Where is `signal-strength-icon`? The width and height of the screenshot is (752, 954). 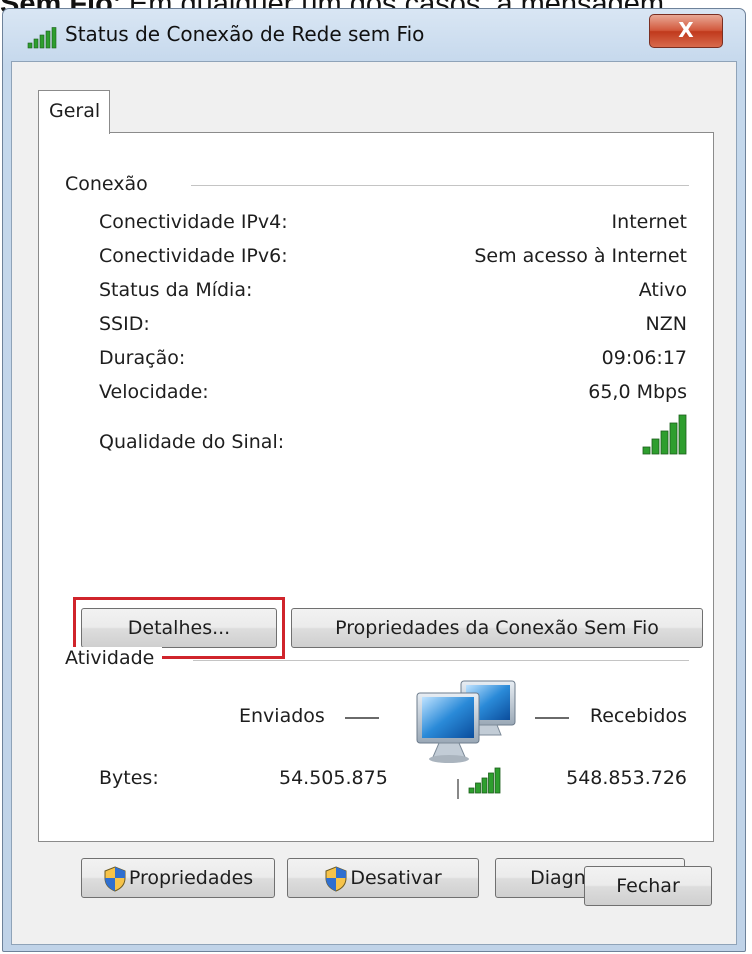 signal-strength-icon is located at coordinates (664, 434).